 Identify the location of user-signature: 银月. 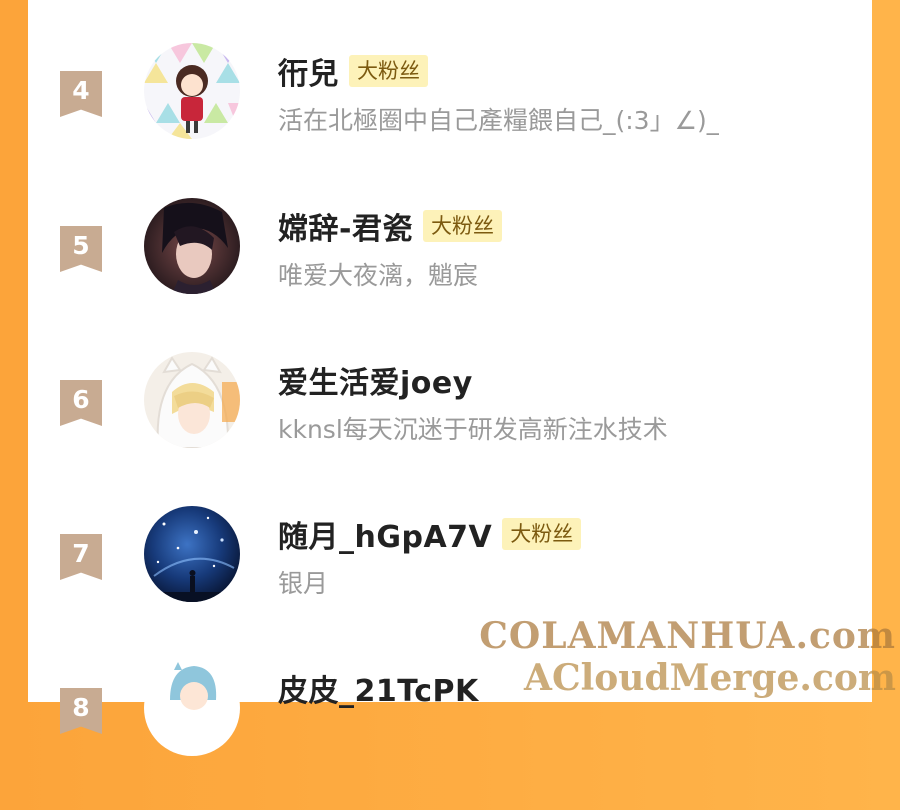
(303, 583).